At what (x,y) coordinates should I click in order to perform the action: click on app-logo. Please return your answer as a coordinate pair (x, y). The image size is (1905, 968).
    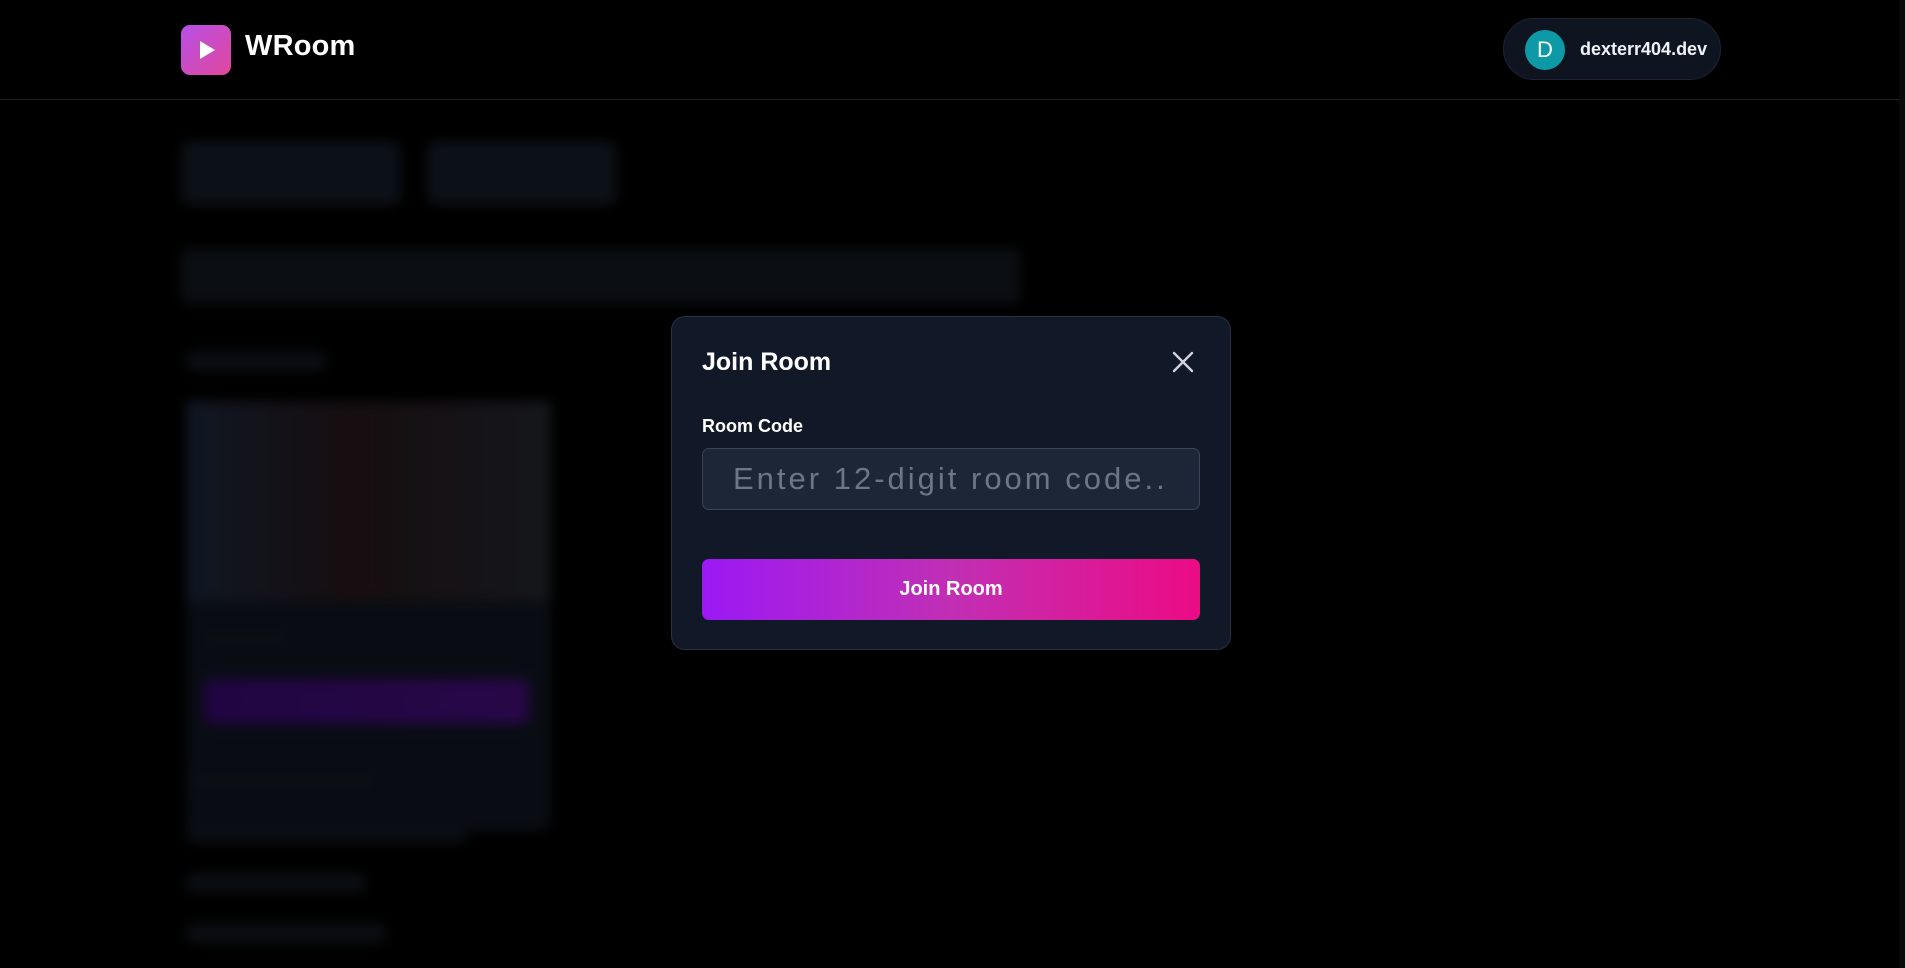
    Looking at the image, I should click on (206, 50).